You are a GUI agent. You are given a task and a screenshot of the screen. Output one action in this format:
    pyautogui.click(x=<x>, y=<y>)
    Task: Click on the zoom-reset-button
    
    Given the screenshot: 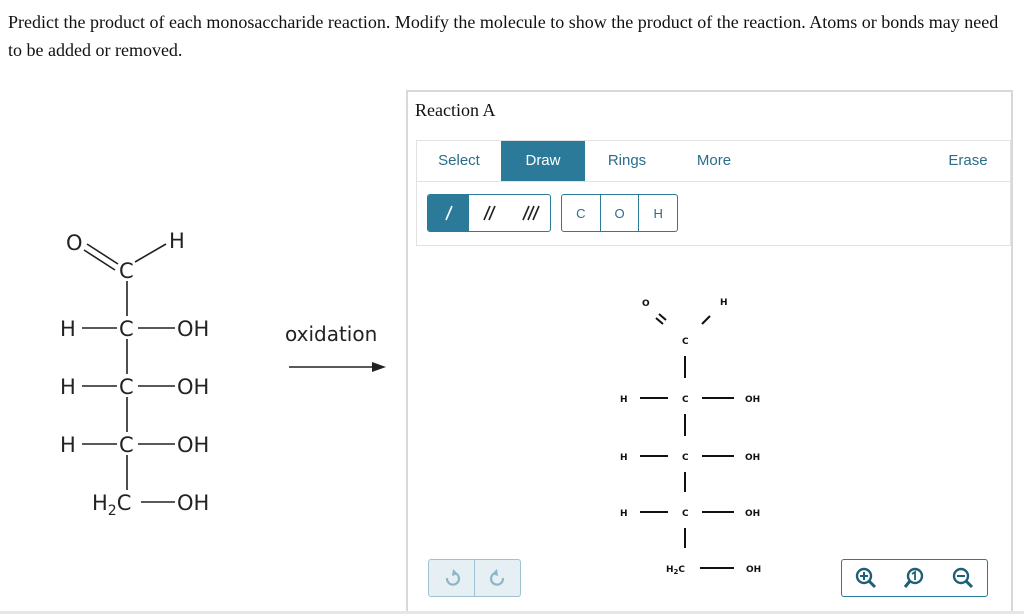 What is the action you would take?
    pyautogui.click(x=914, y=578)
    